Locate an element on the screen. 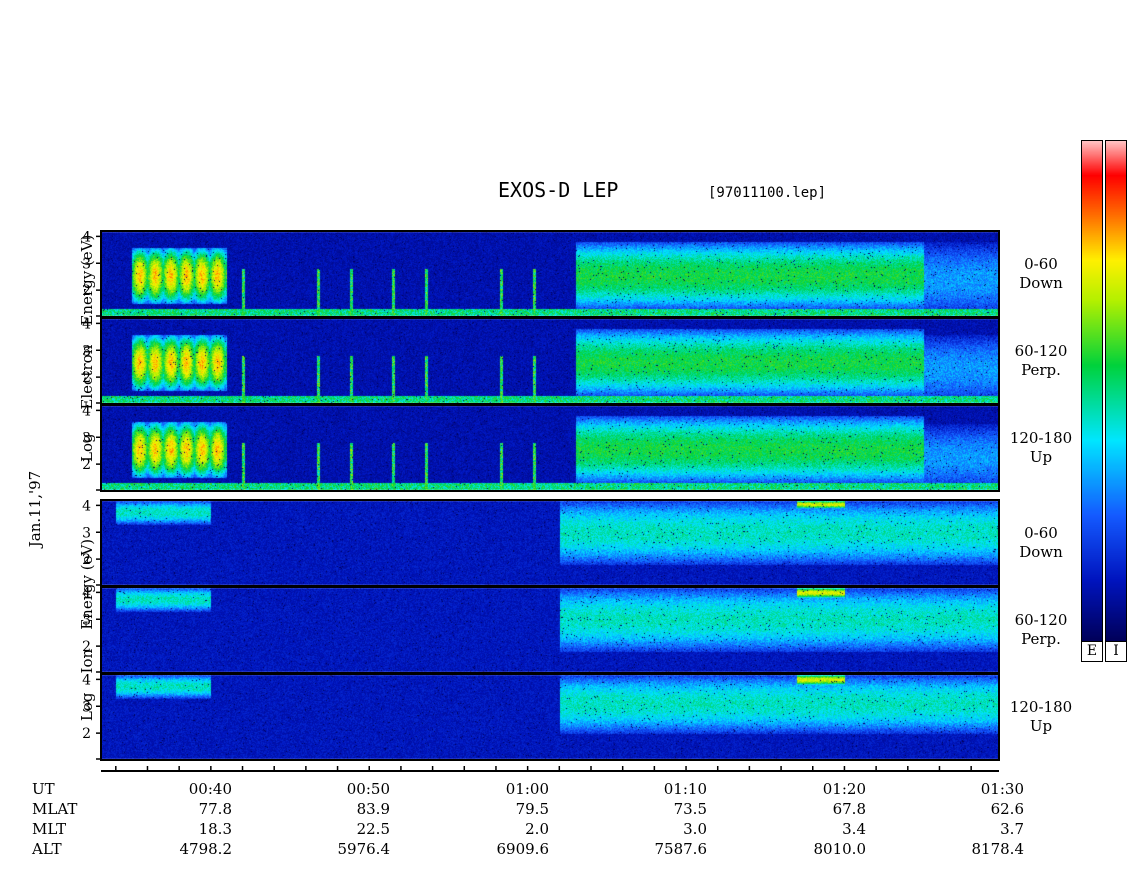  date-label: Jan.11,'97 is located at coordinates (35, 509).